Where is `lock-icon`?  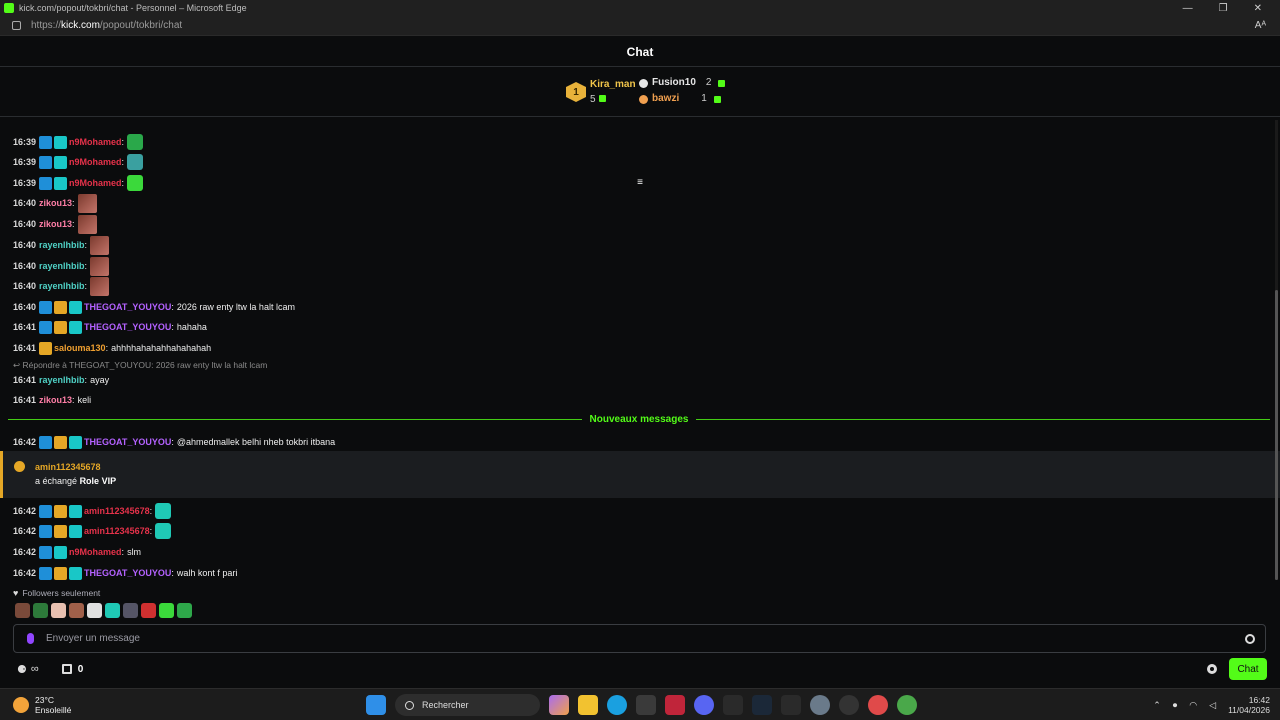
lock-icon is located at coordinates (16, 25).